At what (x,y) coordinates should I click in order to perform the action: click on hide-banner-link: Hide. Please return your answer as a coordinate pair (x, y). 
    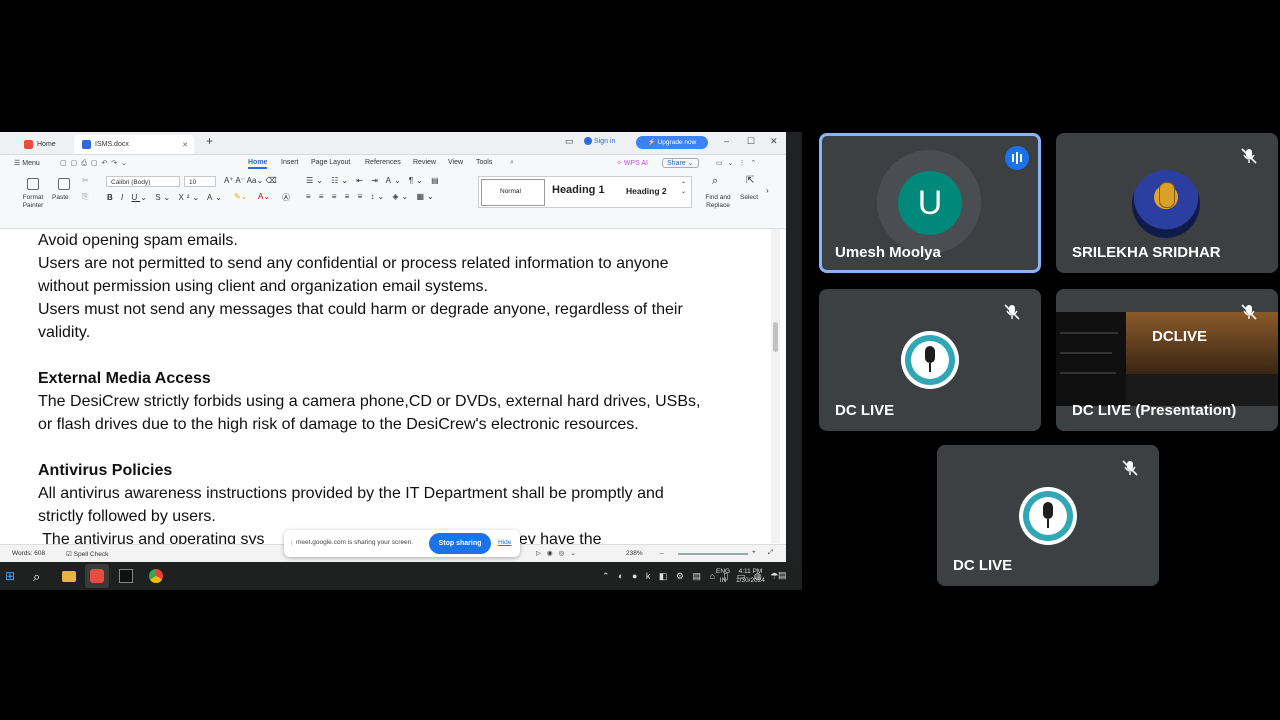
    Looking at the image, I should click on (504, 542).